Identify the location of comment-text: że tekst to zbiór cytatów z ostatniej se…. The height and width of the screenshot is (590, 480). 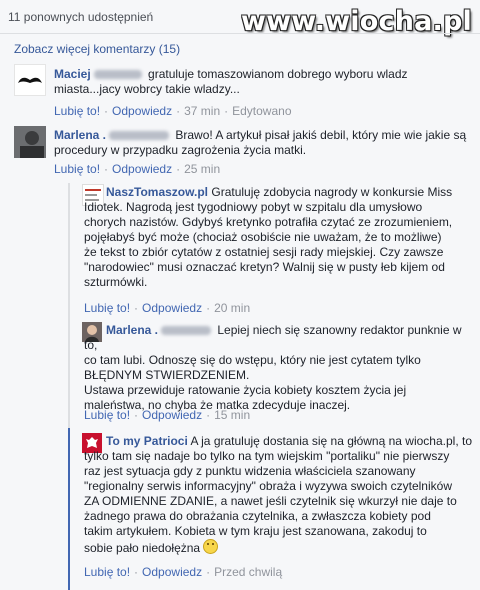
(264, 252).